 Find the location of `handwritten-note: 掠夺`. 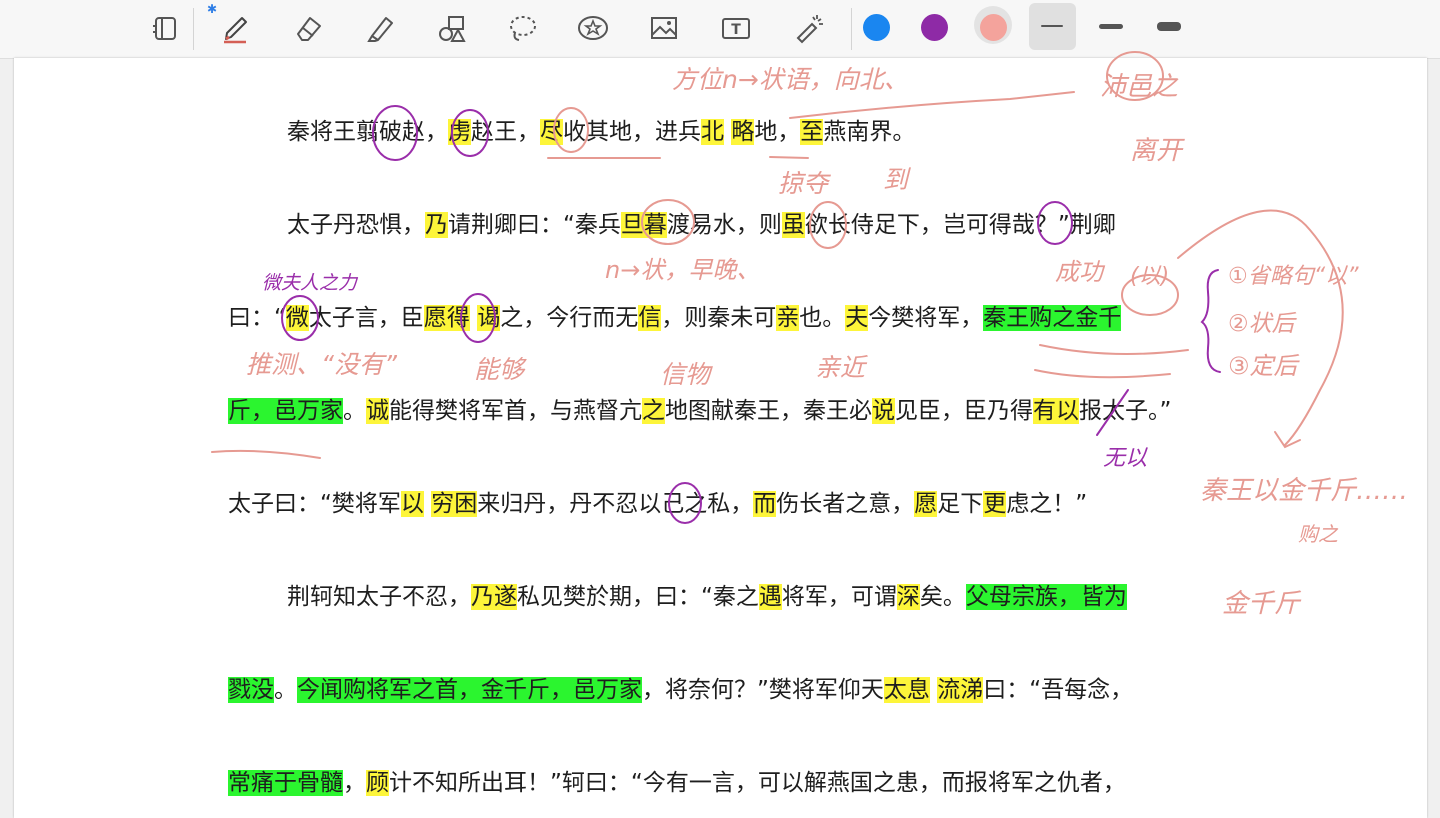

handwritten-note: 掠夺 is located at coordinates (803, 183).